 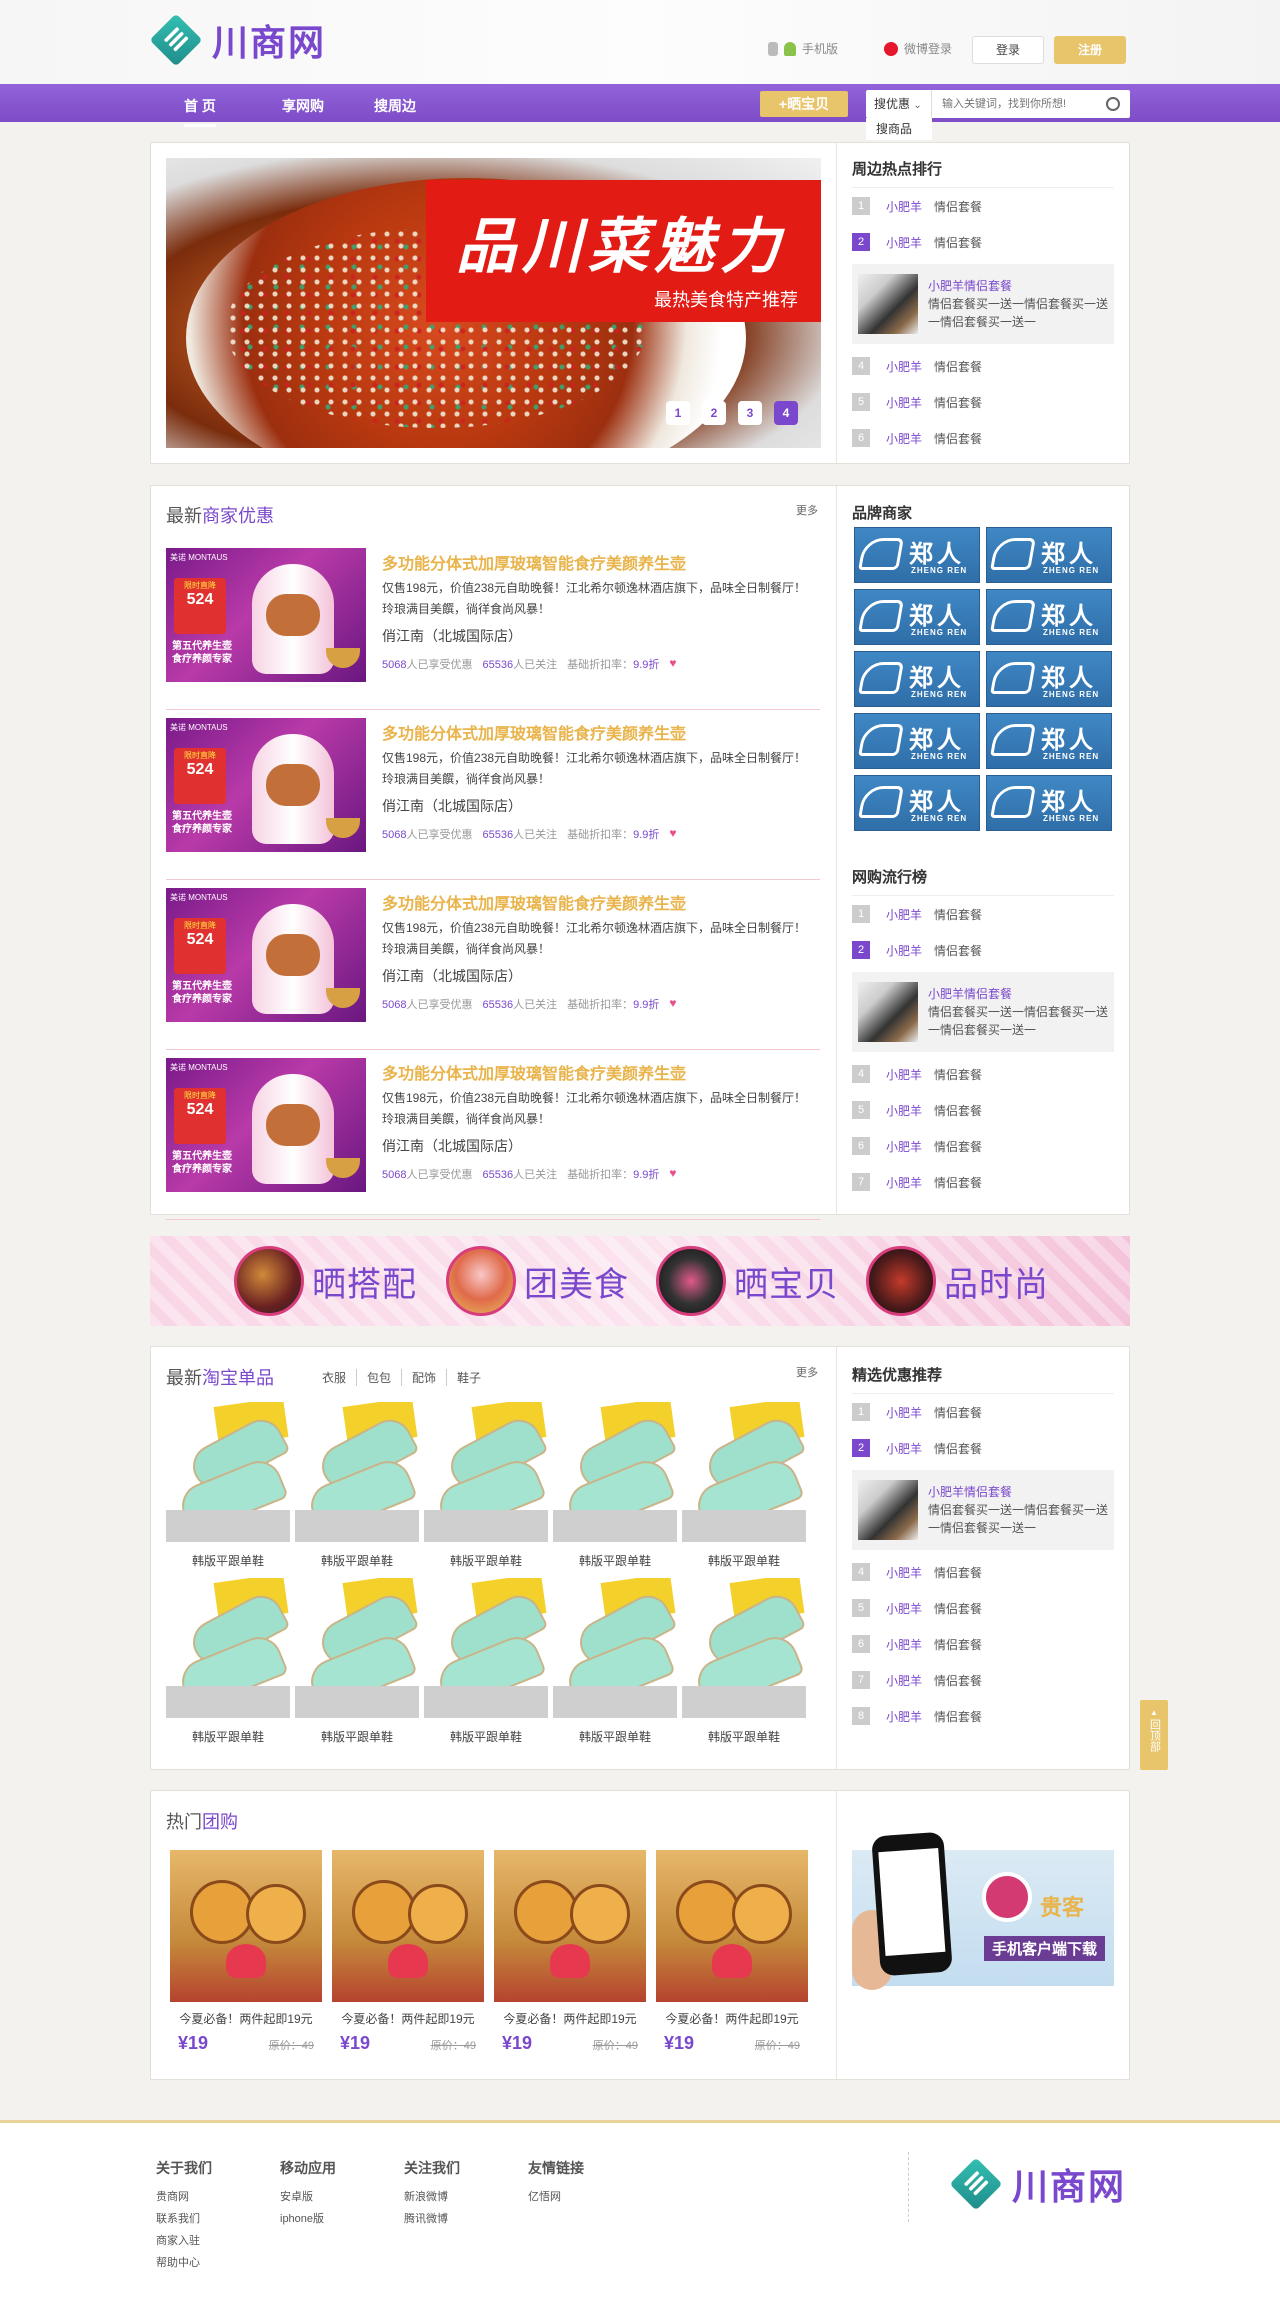 I want to click on search-type-select: 搜优惠 ⌄, so click(x=899, y=104).